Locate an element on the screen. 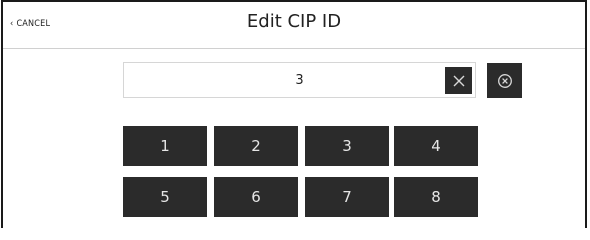  cip-id-input: 3 is located at coordinates (299, 80).